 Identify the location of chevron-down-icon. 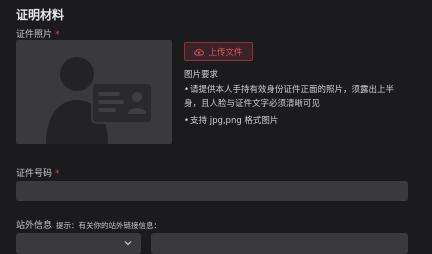
(128, 243).